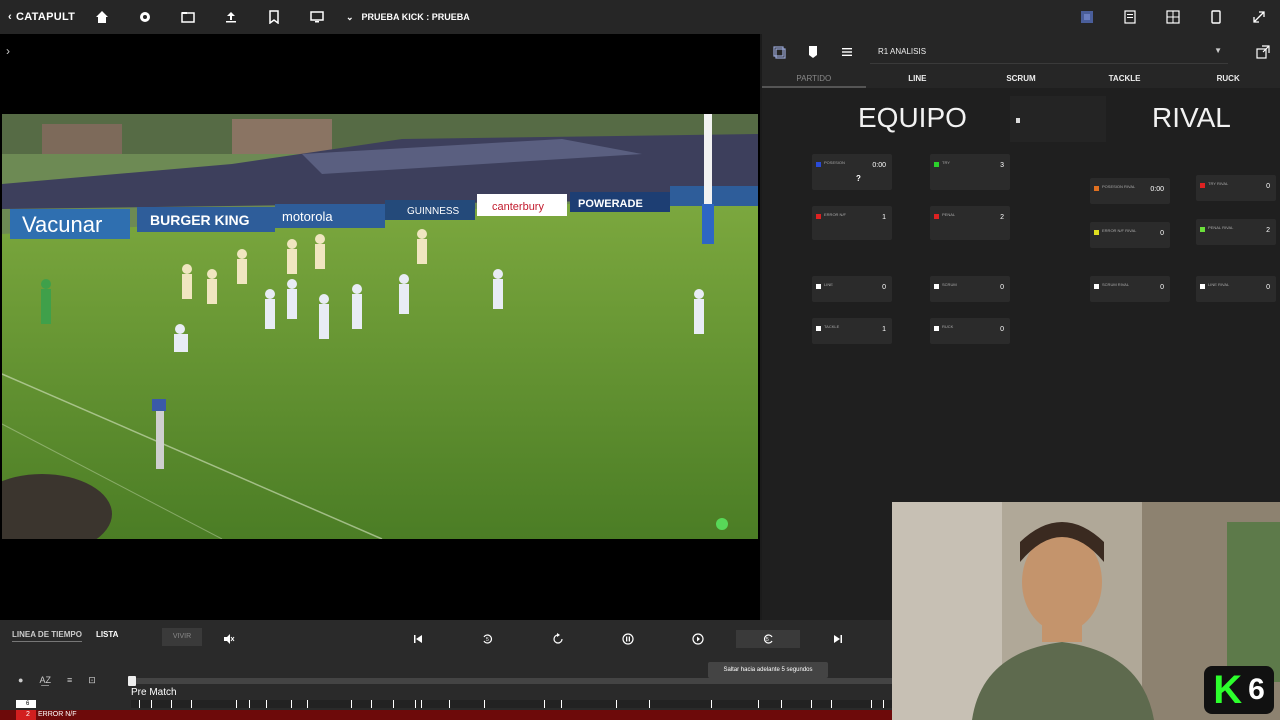 The width and height of the screenshot is (1280, 720). What do you see at coordinates (47, 636) in the screenshot?
I see `tab-timeline: LINEA DE TIEMPO` at bounding box center [47, 636].